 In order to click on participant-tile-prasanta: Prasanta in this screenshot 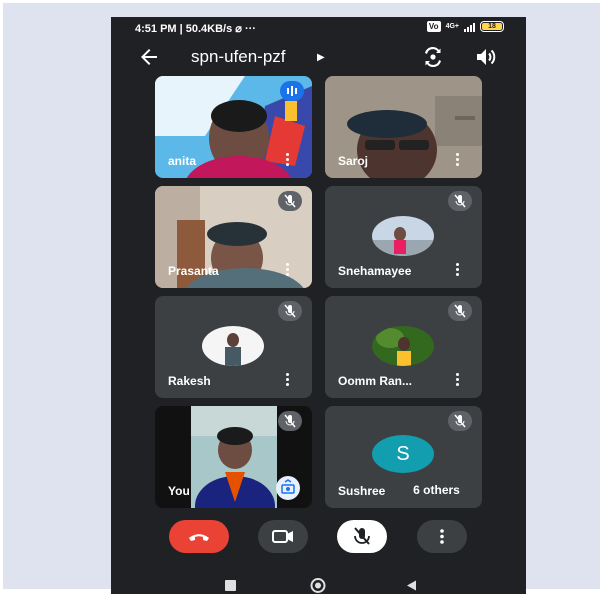, I will do `click(233, 237)`.